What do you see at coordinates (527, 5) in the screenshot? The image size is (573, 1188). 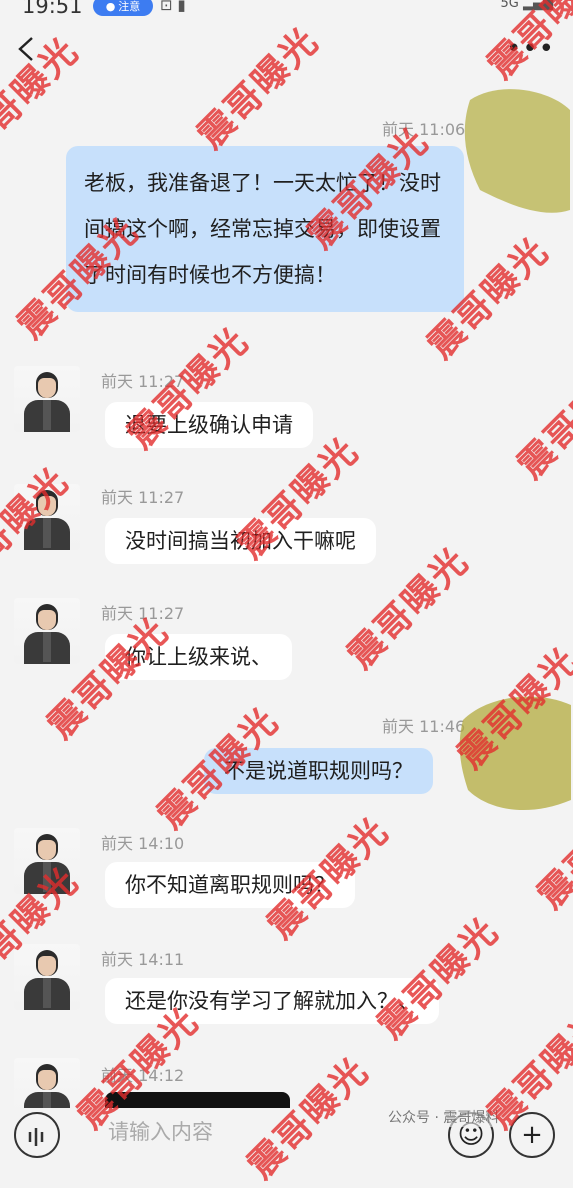 I see `signal-indicator: 5G ▂▄▆` at bounding box center [527, 5].